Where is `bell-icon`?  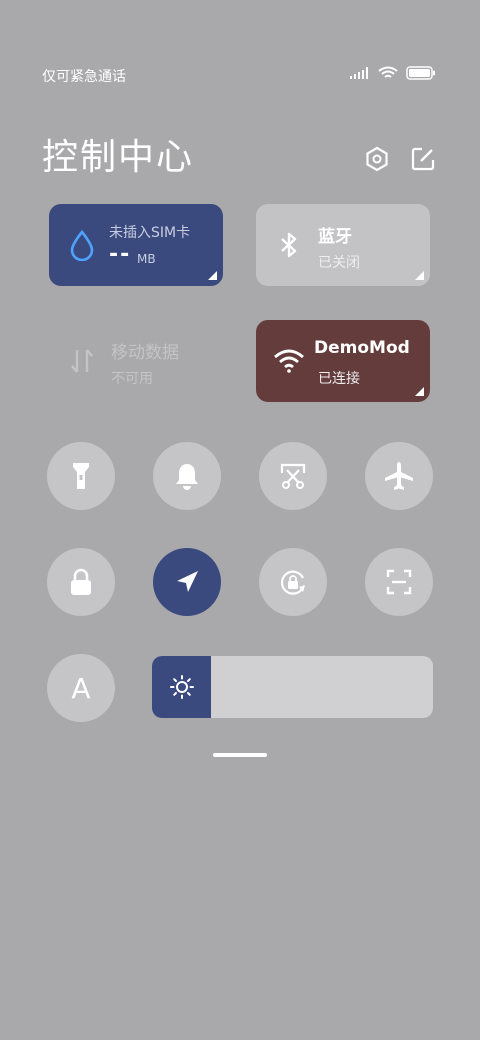 bell-icon is located at coordinates (187, 477).